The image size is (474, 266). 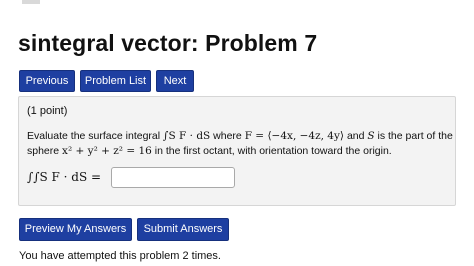 What do you see at coordinates (115, 81) in the screenshot?
I see `problem-list-button: Problem List` at bounding box center [115, 81].